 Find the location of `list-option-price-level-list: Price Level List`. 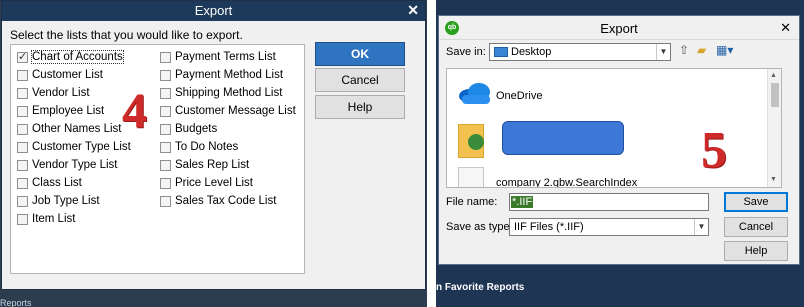

list-option-price-level-list: Price Level List is located at coordinates (206, 183).